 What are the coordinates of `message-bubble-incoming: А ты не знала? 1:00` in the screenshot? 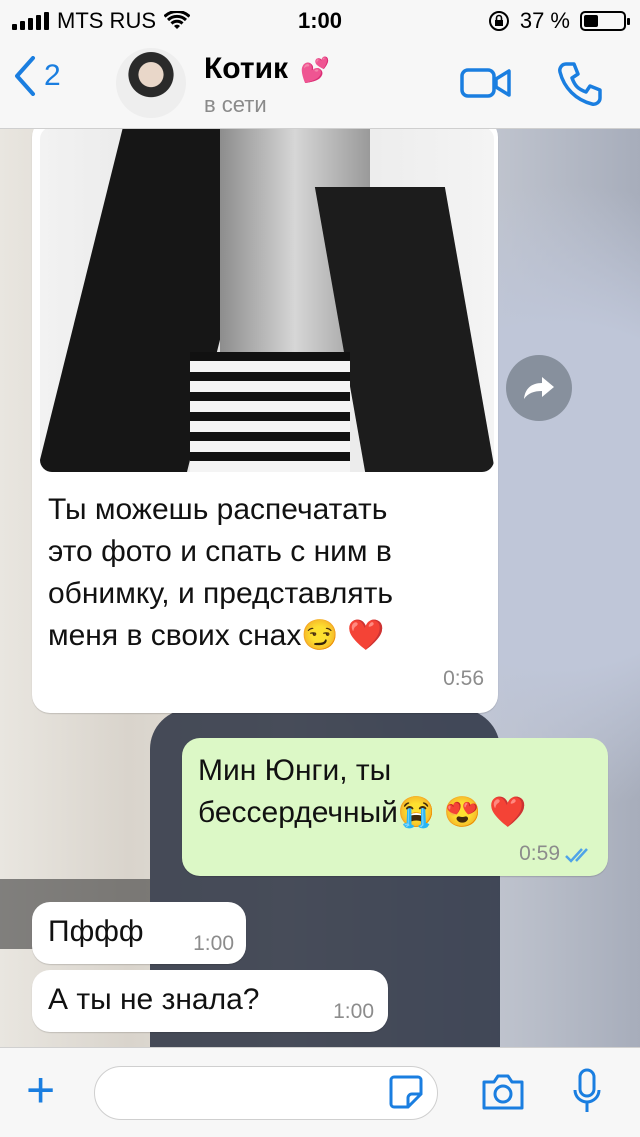 It's located at (210, 1001).